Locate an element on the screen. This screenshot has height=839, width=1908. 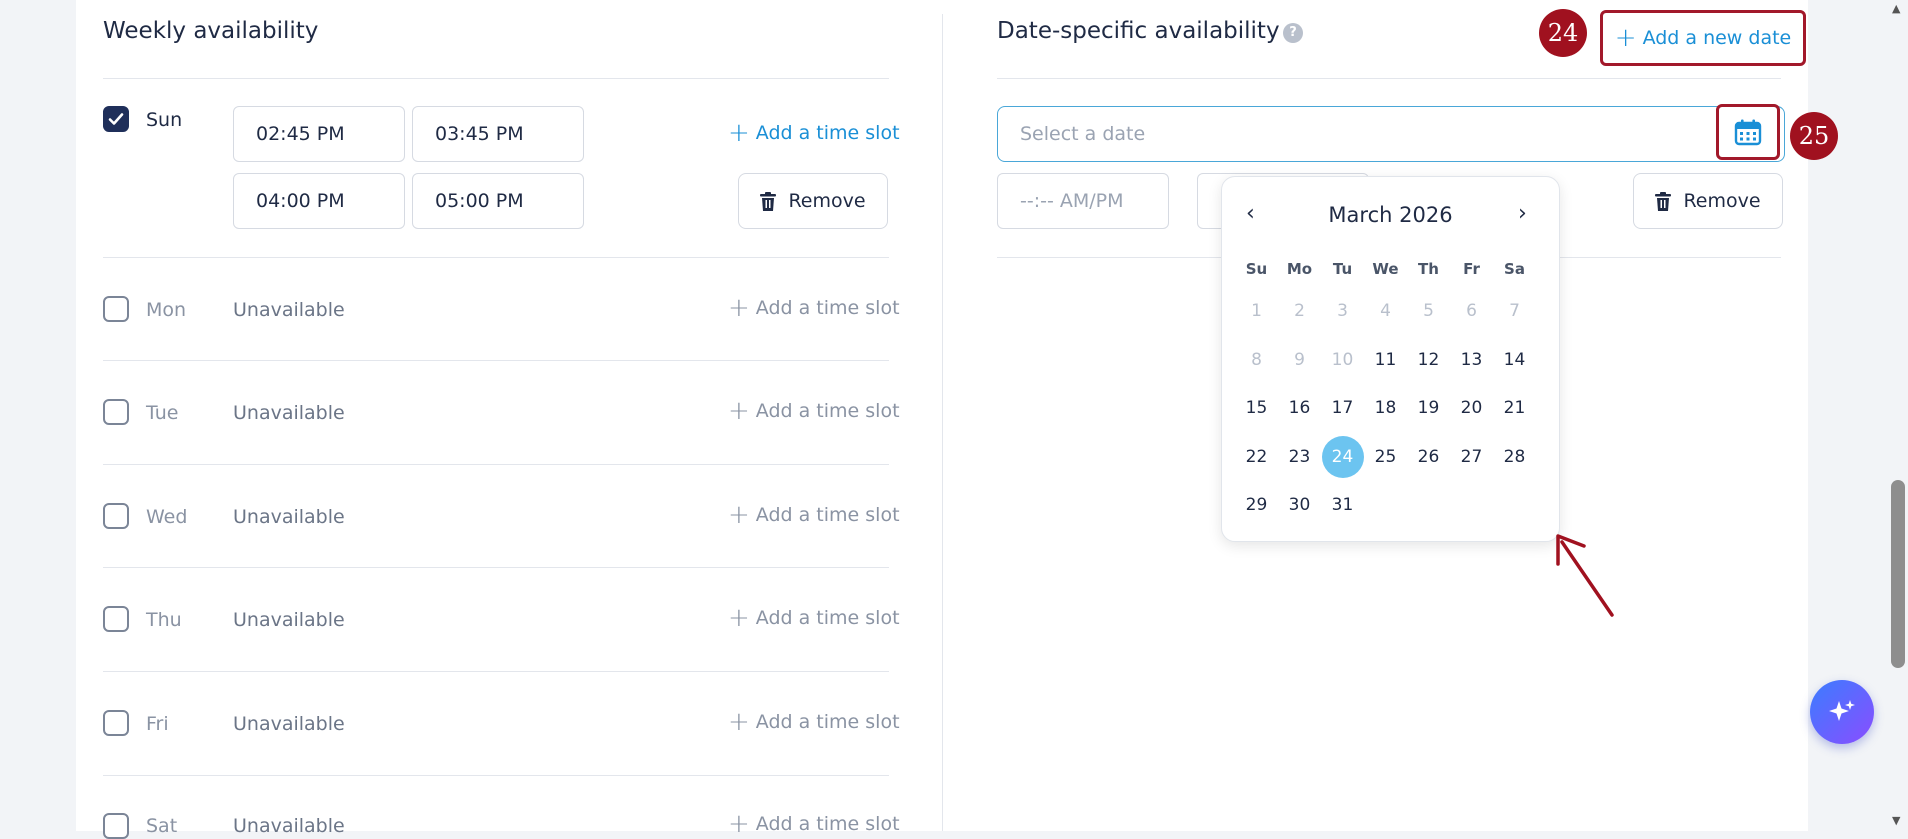
calendar-day: 13 is located at coordinates (1471, 360).